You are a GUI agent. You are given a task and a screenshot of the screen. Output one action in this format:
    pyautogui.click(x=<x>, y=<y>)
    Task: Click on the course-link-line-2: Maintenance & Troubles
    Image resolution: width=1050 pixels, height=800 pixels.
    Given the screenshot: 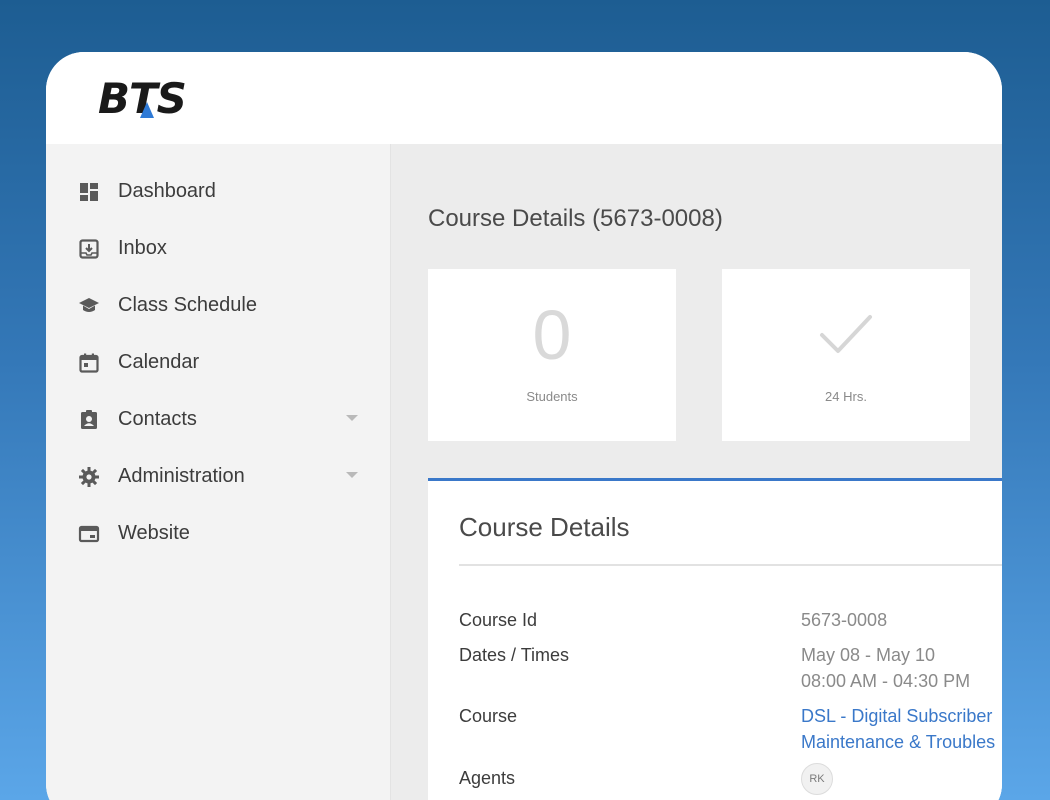 What is the action you would take?
    pyautogui.click(x=898, y=742)
    